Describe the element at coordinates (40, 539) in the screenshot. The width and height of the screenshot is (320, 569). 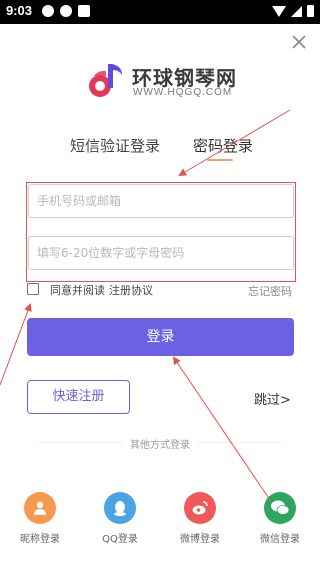
I see `nickname-login-label: 昵称登录` at that location.